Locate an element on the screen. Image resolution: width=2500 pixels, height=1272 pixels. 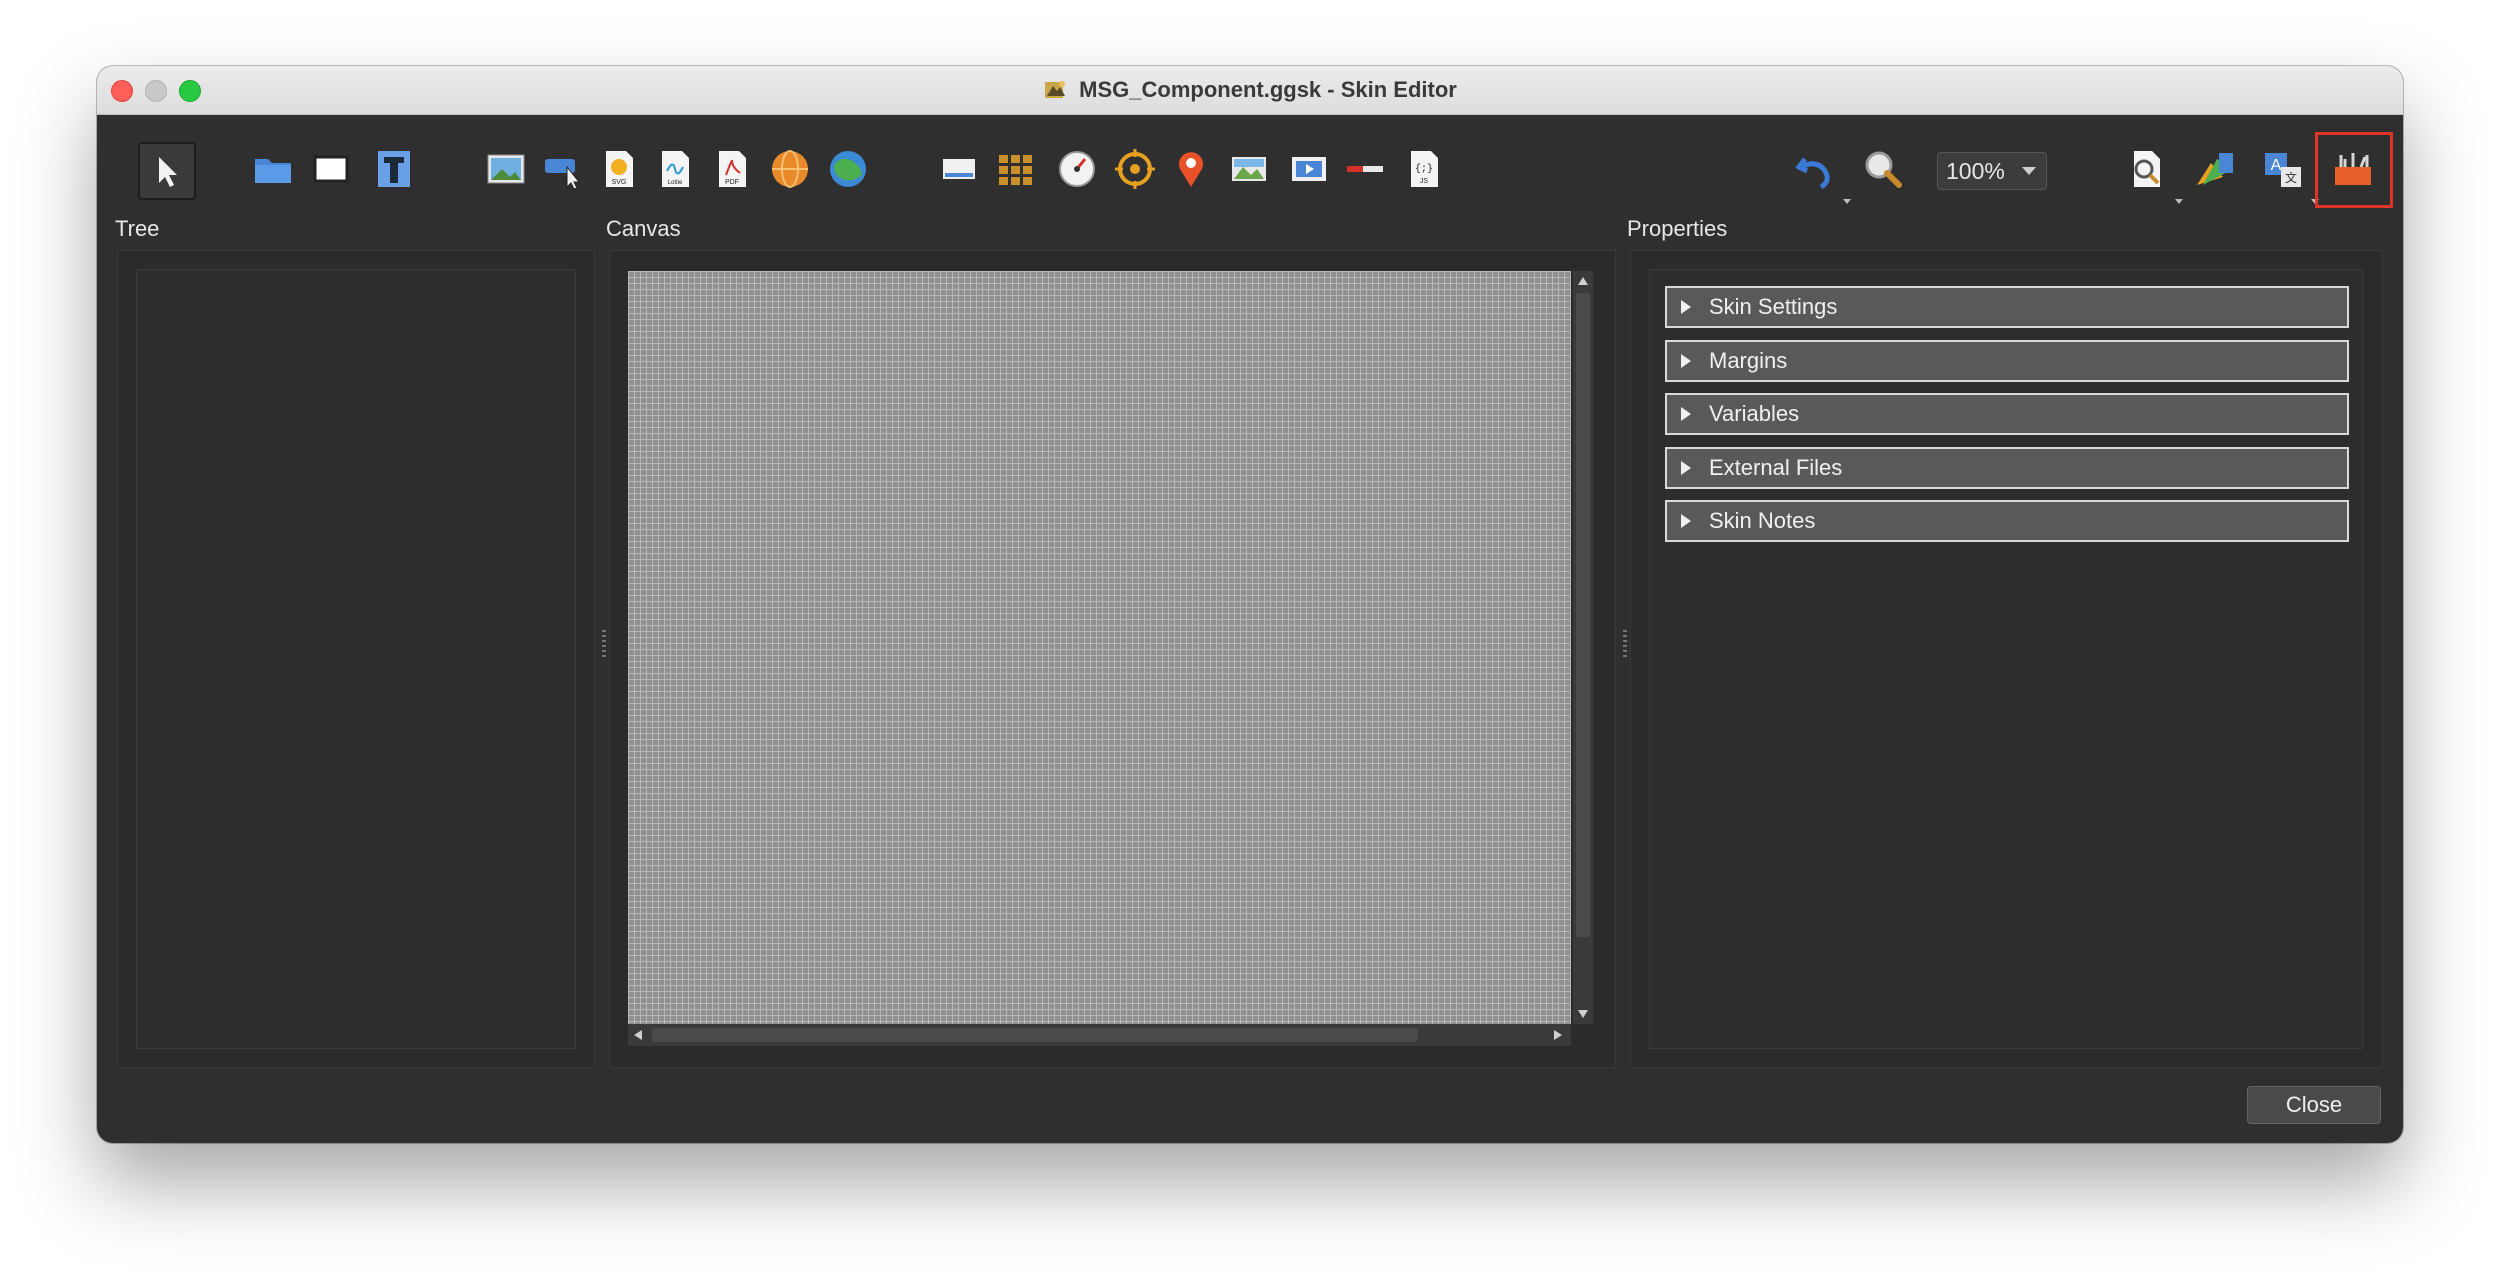
section-label: Variables is located at coordinates (1754, 413).